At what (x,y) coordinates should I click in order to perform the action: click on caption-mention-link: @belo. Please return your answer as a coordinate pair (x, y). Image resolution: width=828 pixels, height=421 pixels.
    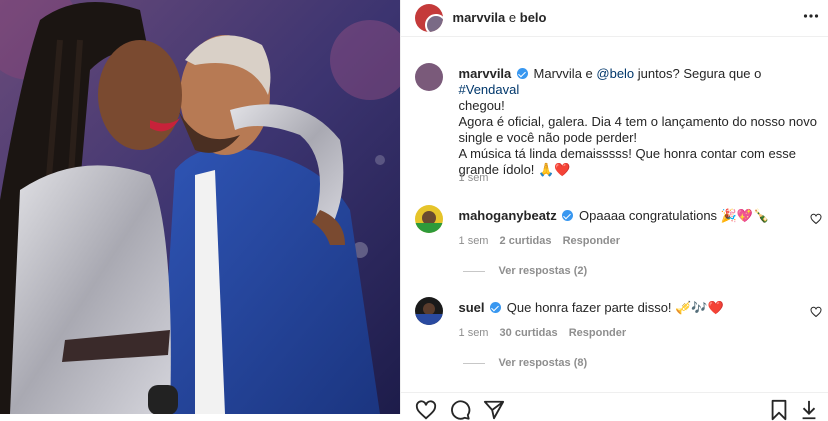
    Looking at the image, I should click on (615, 73).